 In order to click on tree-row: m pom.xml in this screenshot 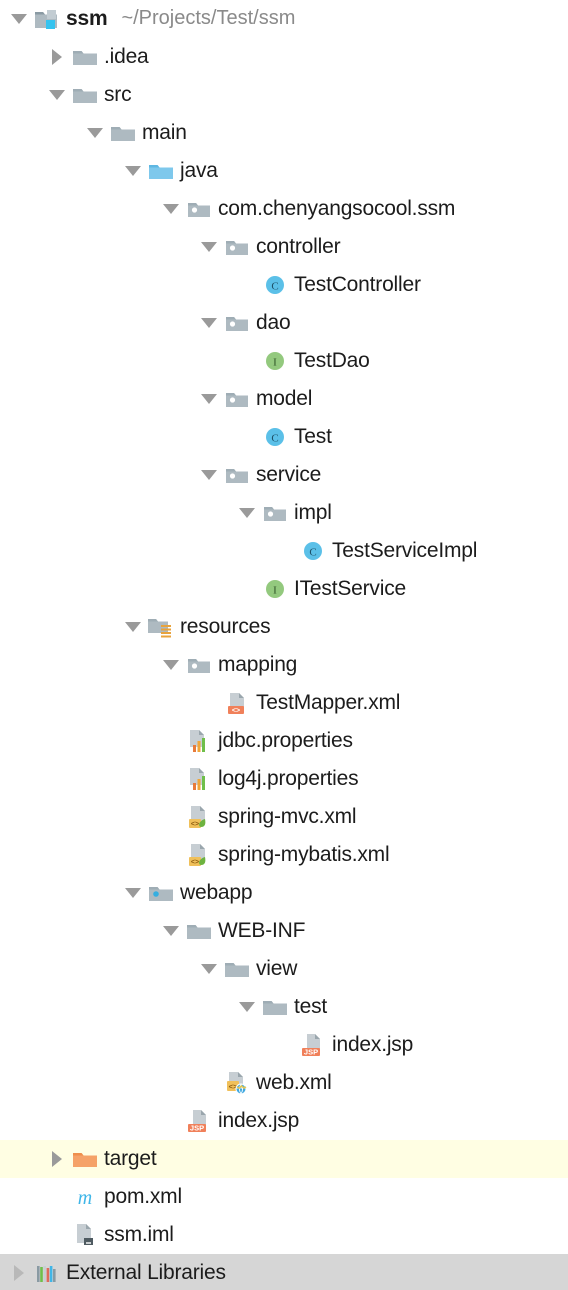, I will do `click(284, 1197)`.